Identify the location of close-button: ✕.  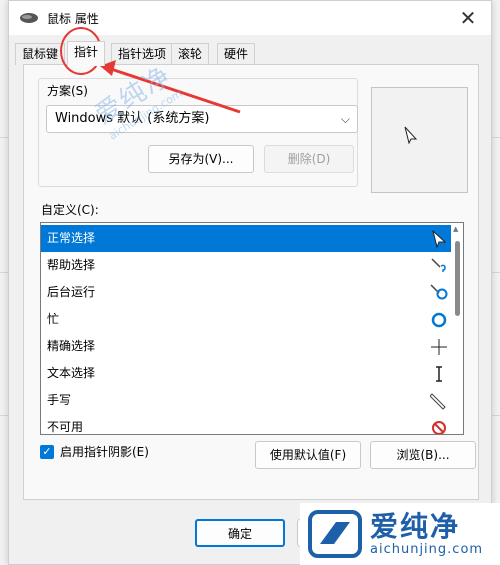
(468, 18).